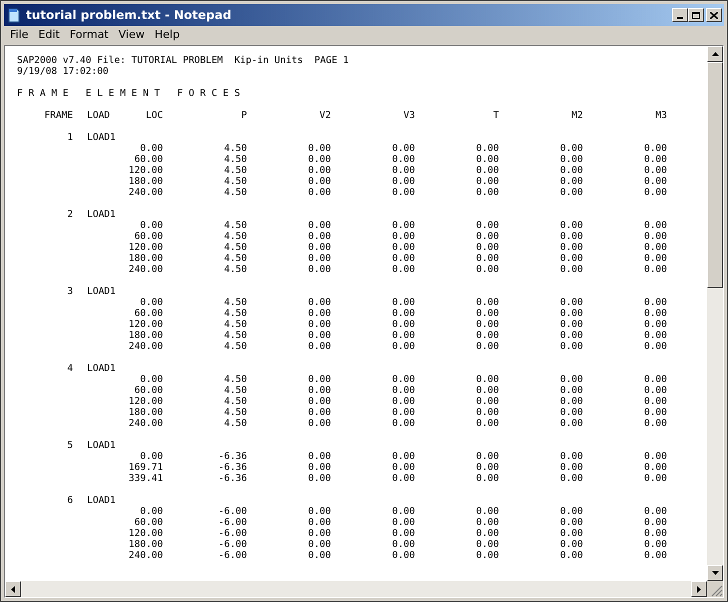 The width and height of the screenshot is (728, 602). I want to click on menu-item: Format, so click(89, 35).